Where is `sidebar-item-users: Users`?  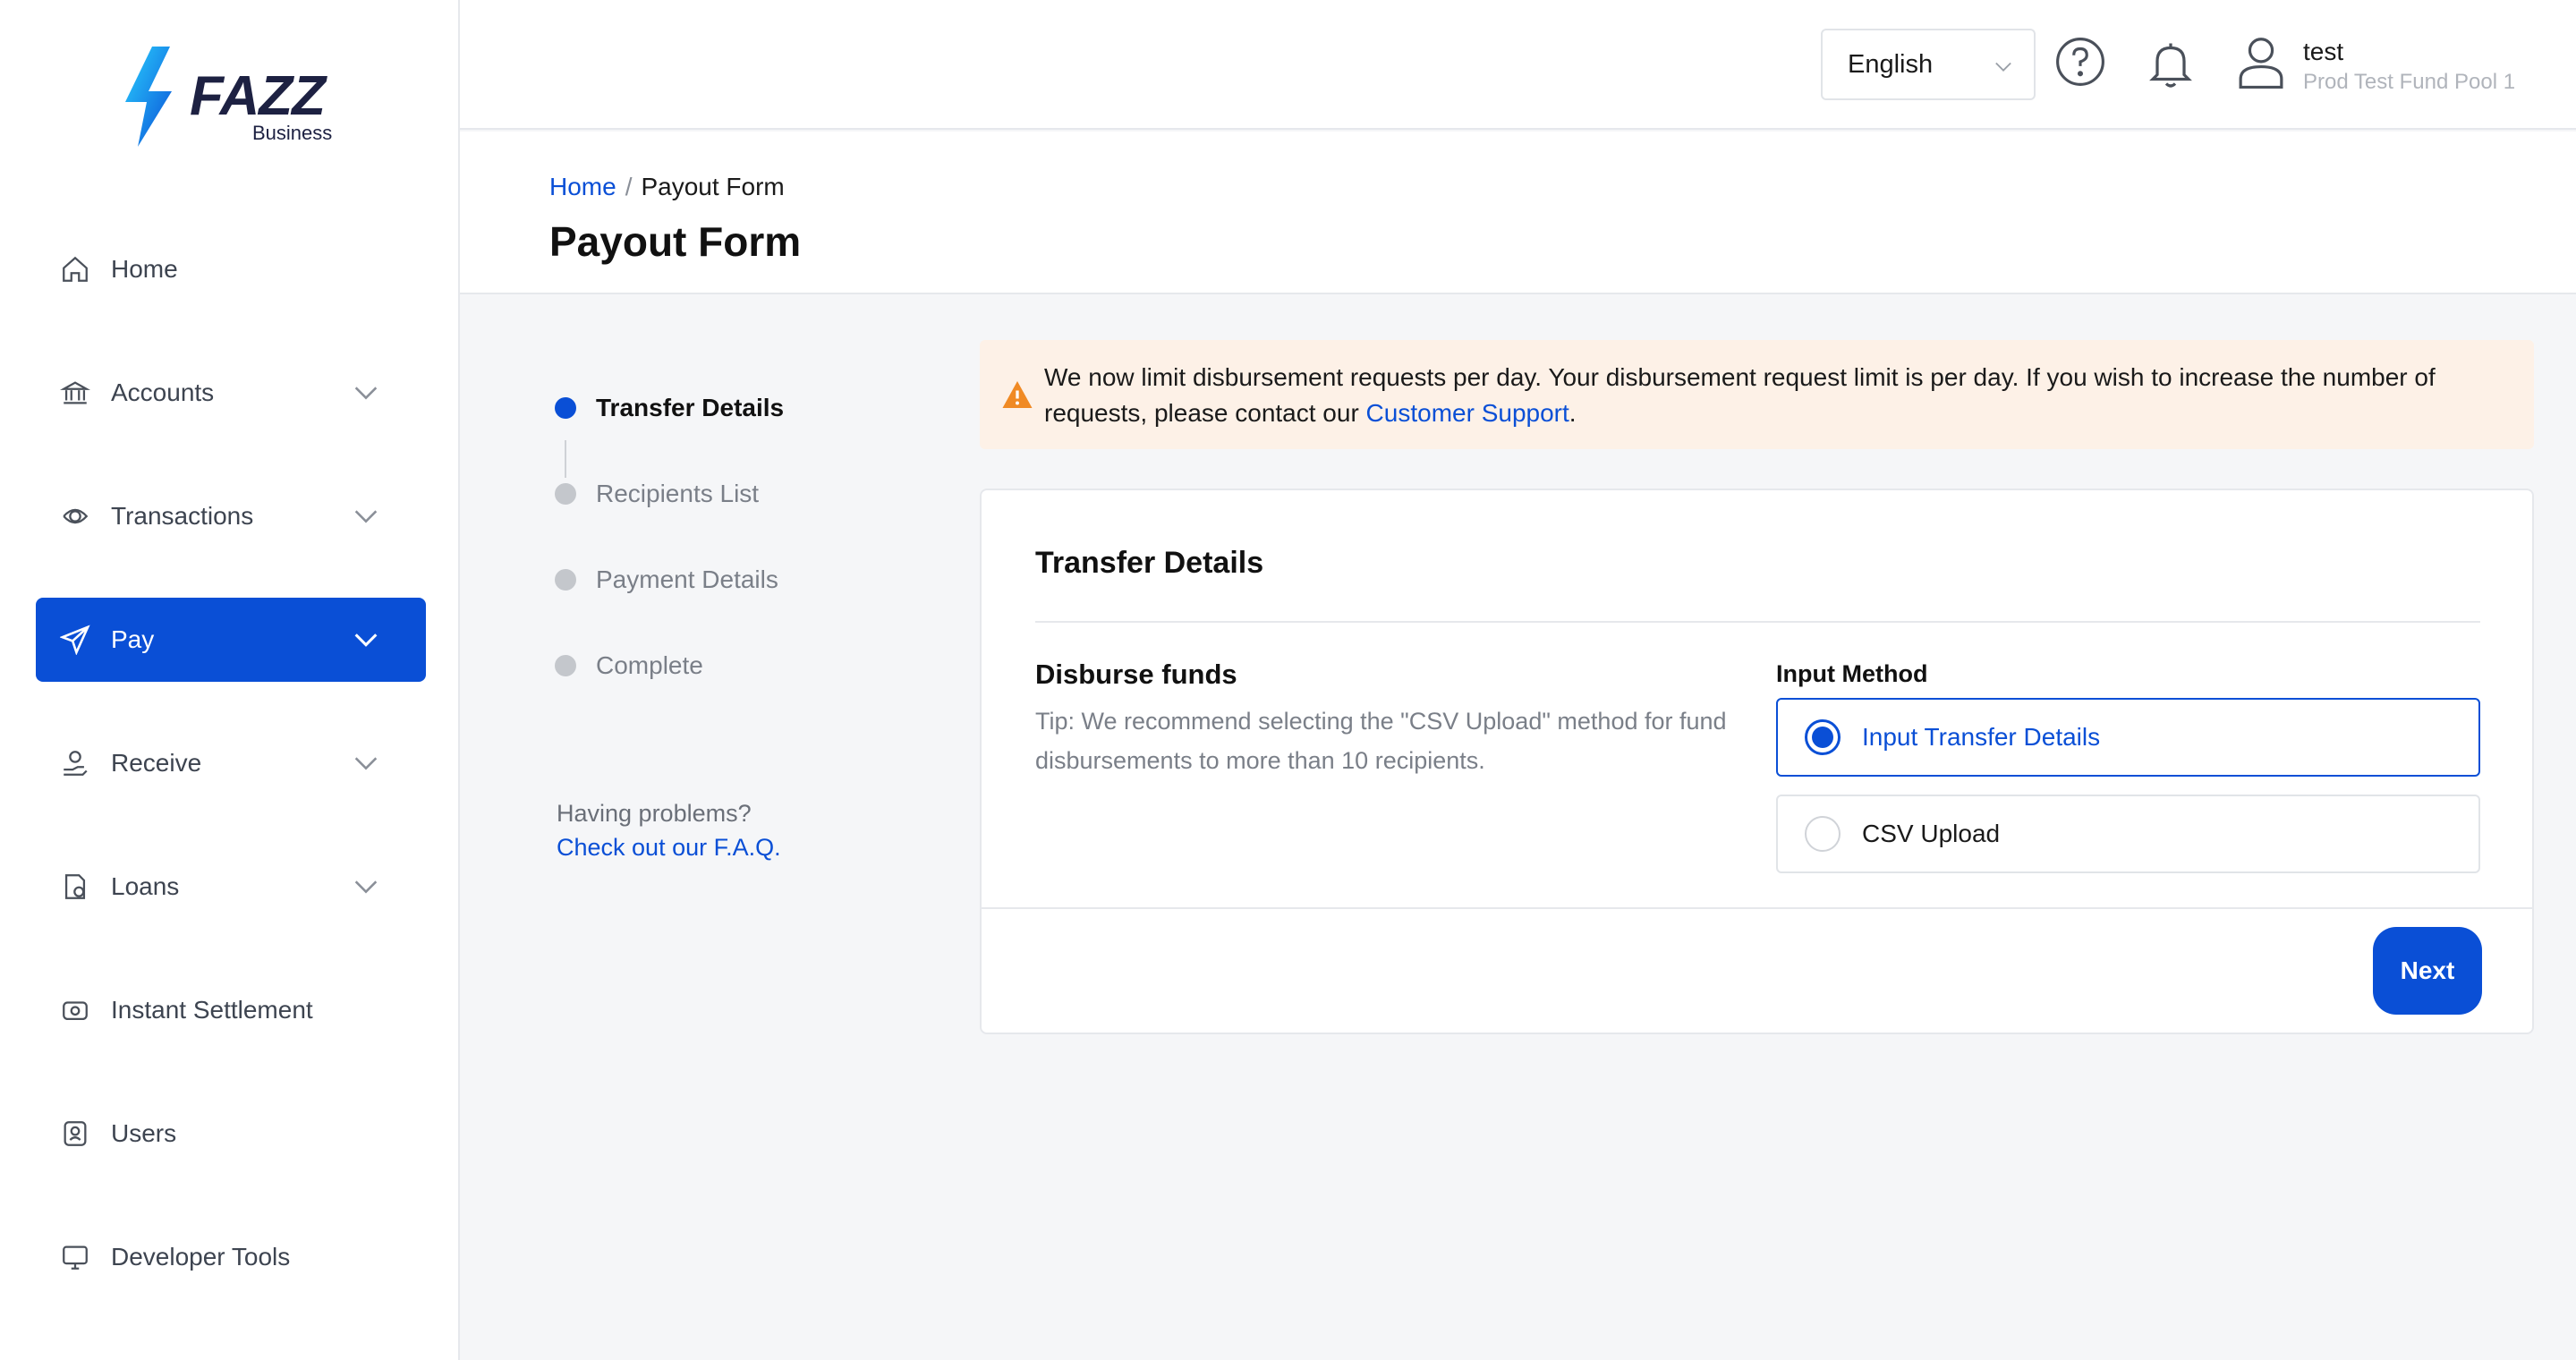
sidebar-item-users: Users is located at coordinates (231, 1134).